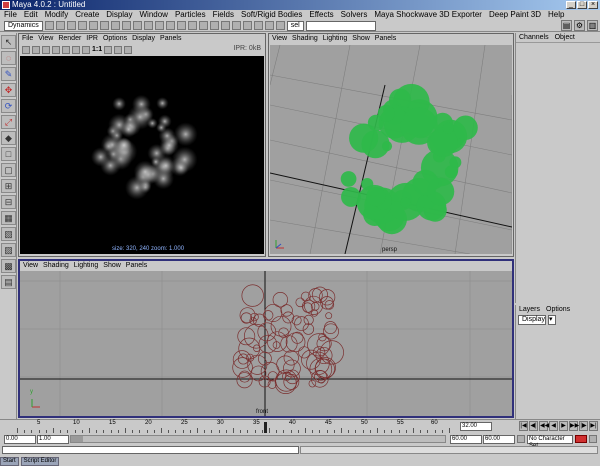  Describe the element at coordinates (56, 266) in the screenshot. I see `front-menu-shading: Shading` at that location.